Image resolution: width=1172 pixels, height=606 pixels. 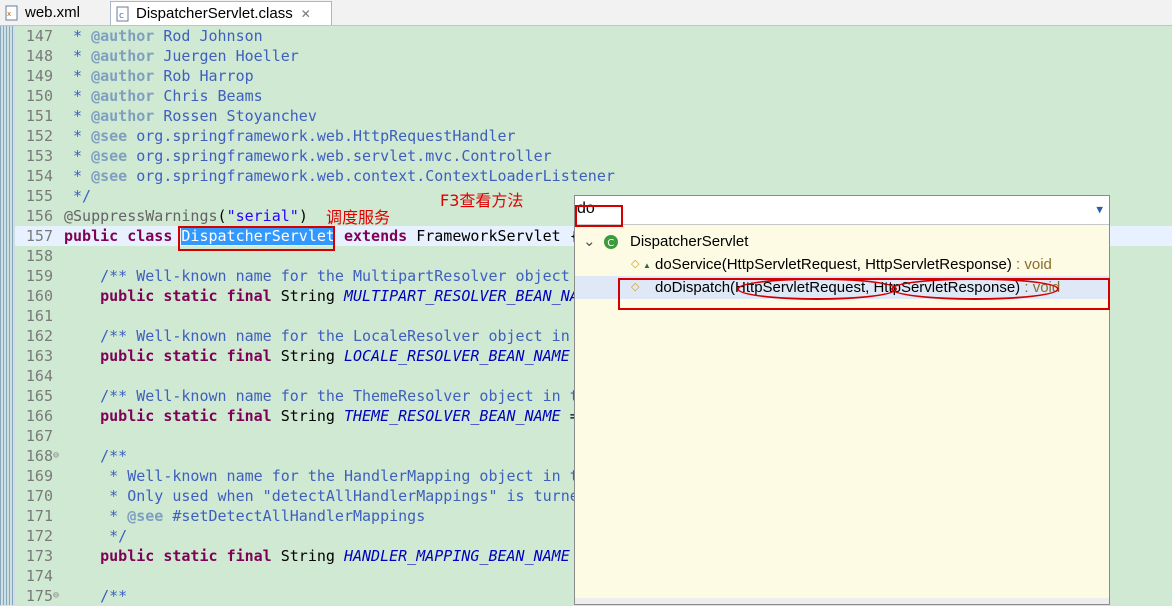 What do you see at coordinates (593, 56) in the screenshot?
I see `code-line: 148 * @author Juergen Hoeller` at bounding box center [593, 56].